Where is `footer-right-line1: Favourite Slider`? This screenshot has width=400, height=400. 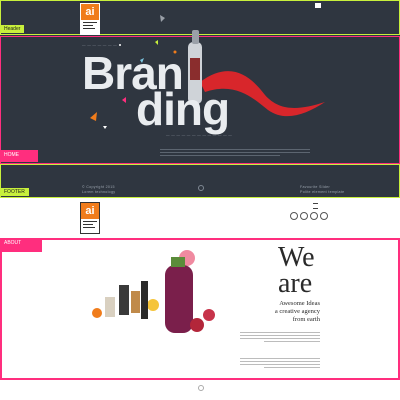 footer-right-line1: Favourite Slider is located at coordinates (315, 187).